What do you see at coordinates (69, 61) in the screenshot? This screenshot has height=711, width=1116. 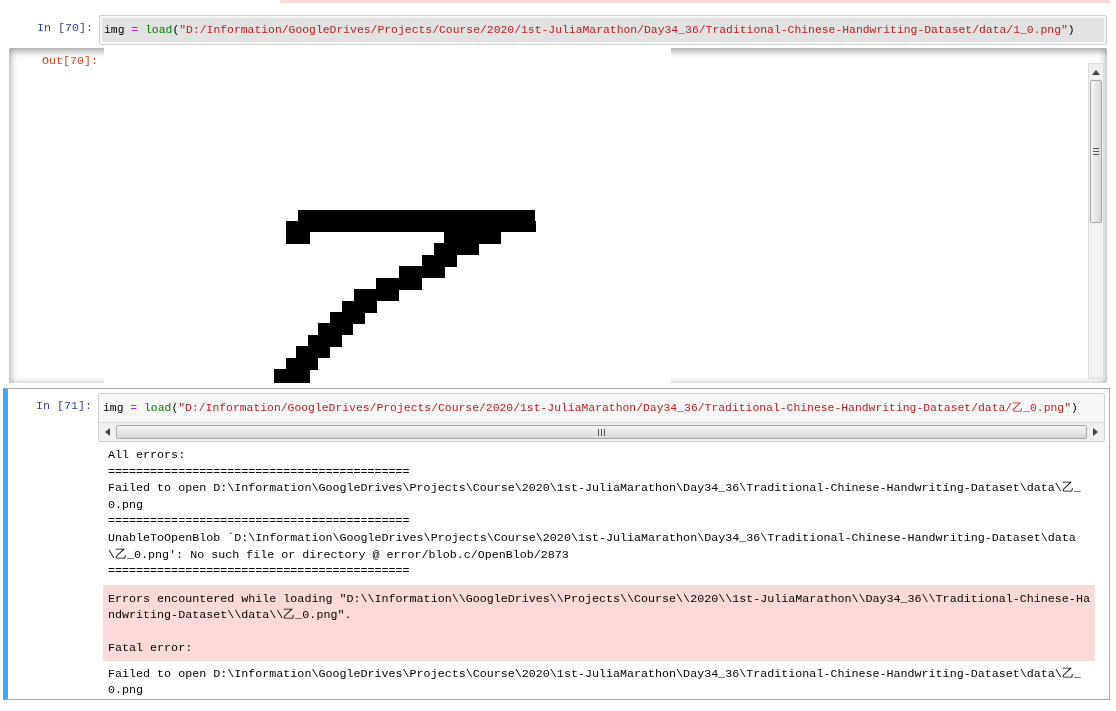 I see `output-prompt: Out[70]:` at bounding box center [69, 61].